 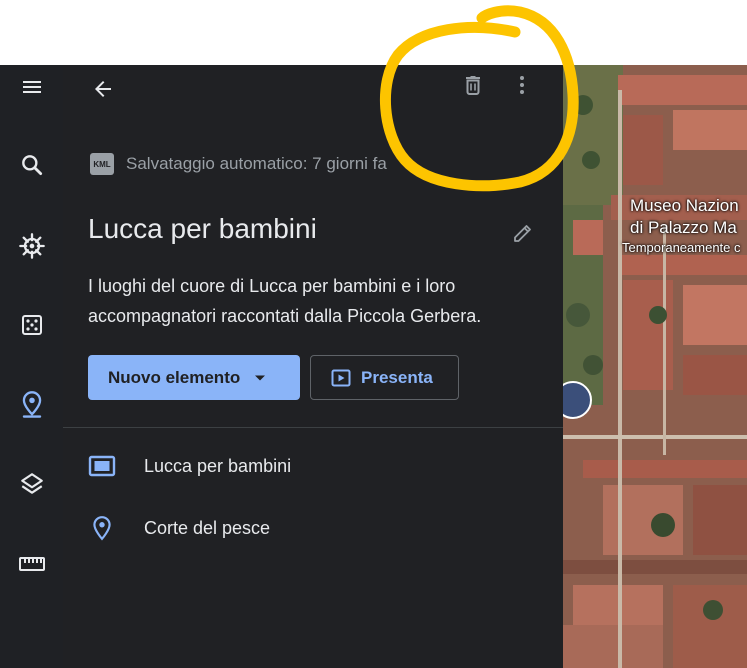 I want to click on back-button, so click(x=103, y=89).